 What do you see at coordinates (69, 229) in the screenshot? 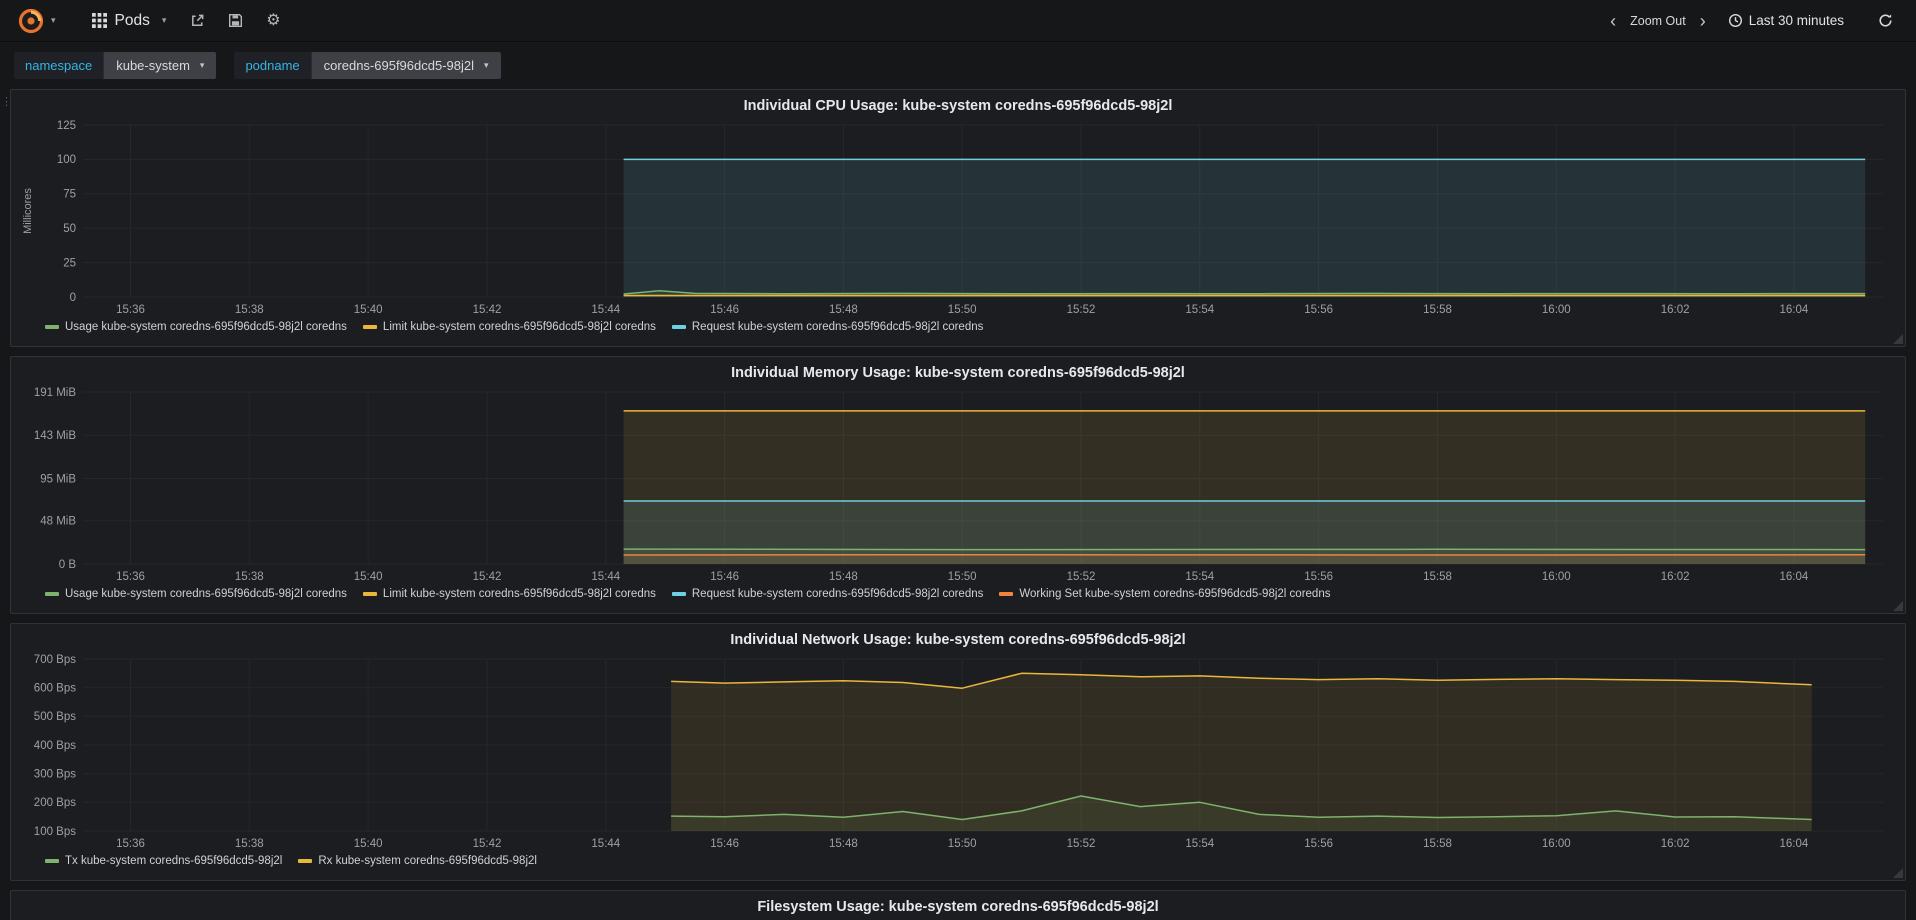
I see `svg-text: 50` at bounding box center [69, 229].